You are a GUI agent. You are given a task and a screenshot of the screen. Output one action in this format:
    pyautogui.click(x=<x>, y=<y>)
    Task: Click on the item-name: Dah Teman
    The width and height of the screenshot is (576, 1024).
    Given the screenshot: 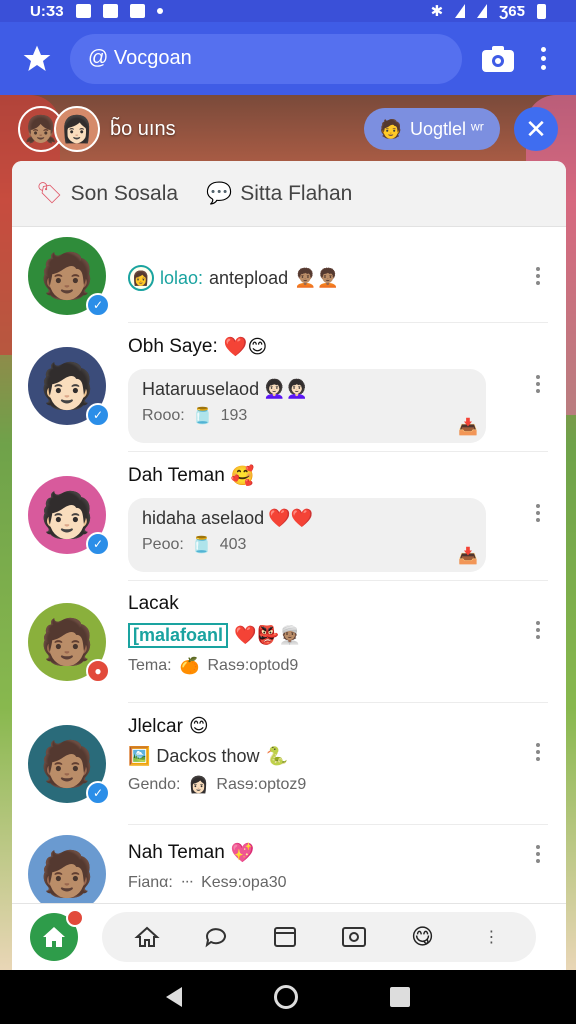 What is the action you would take?
    pyautogui.click(x=176, y=475)
    